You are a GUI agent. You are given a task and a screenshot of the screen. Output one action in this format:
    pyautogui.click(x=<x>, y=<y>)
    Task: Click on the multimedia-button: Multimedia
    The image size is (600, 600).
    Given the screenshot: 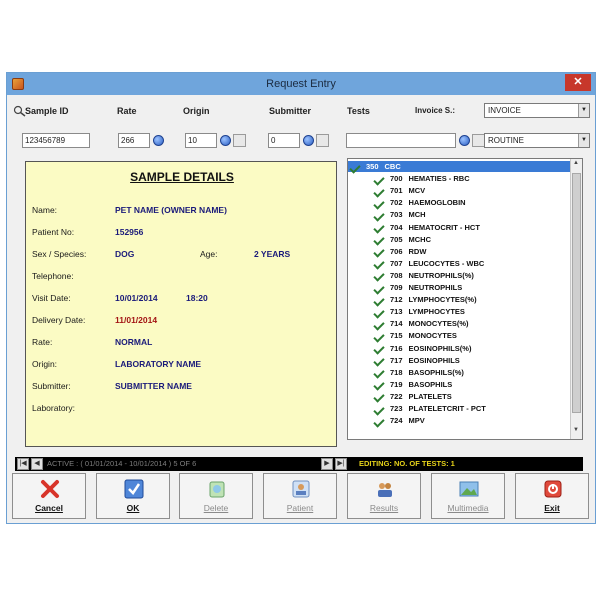 What is the action you would take?
    pyautogui.click(x=468, y=496)
    